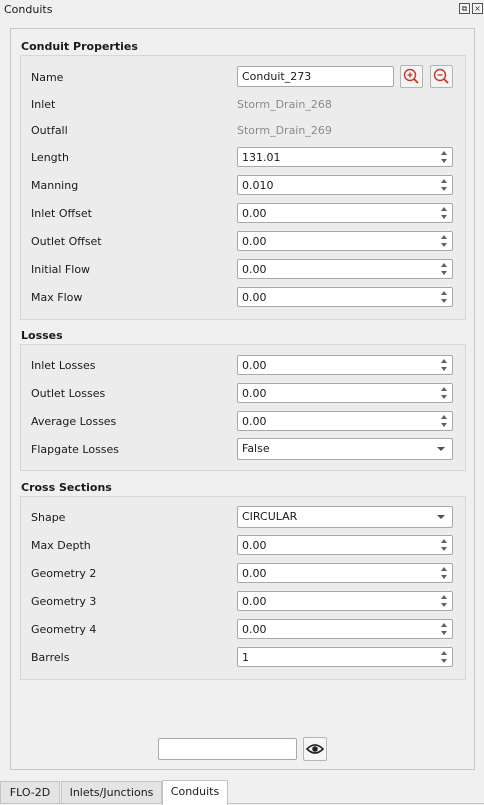  Describe the element at coordinates (63, 365) in the screenshot. I see `inlet-losses-label: Inlet Losses` at that location.